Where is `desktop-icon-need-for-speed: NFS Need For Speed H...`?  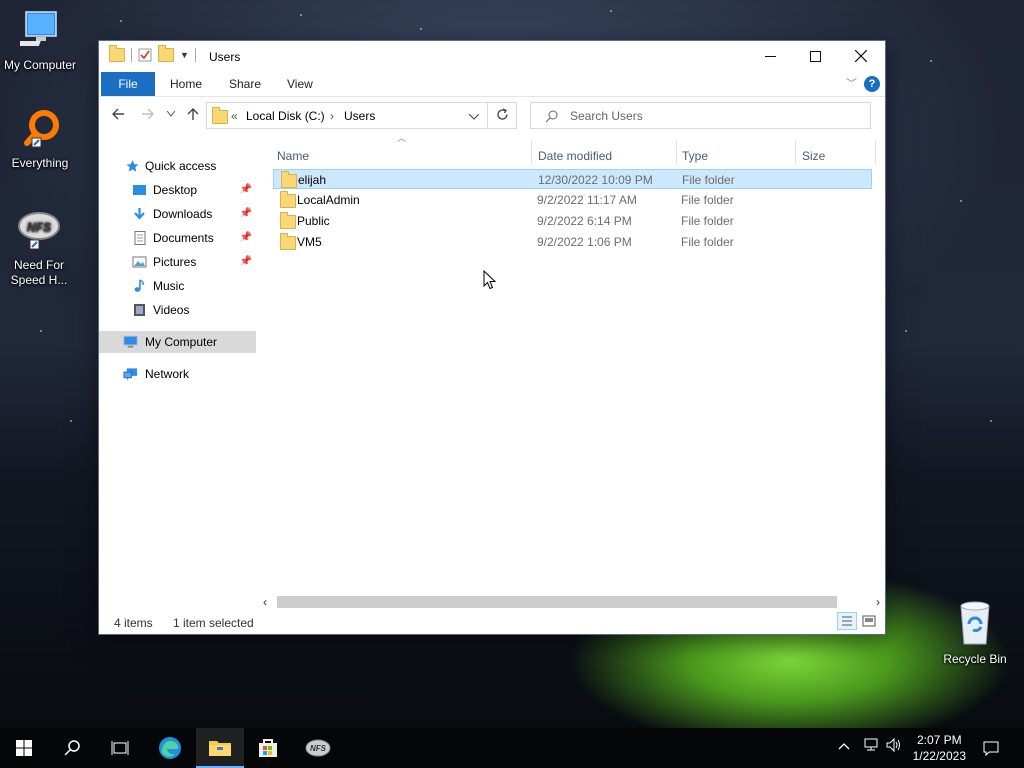
desktop-icon-need-for-speed: NFS Need For Speed H... is located at coordinates (39, 249).